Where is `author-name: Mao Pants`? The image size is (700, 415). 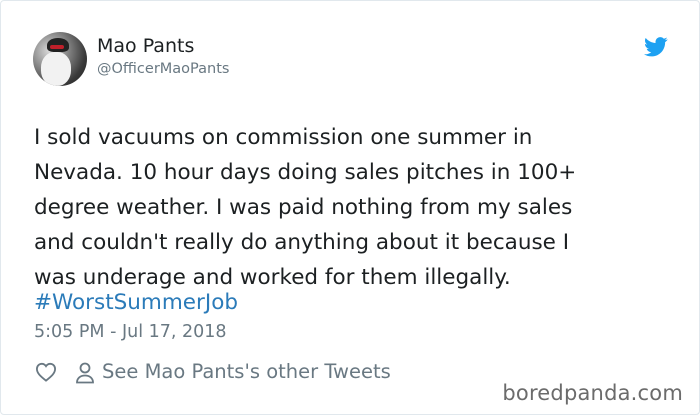 author-name: Mao Pants is located at coordinates (145, 46).